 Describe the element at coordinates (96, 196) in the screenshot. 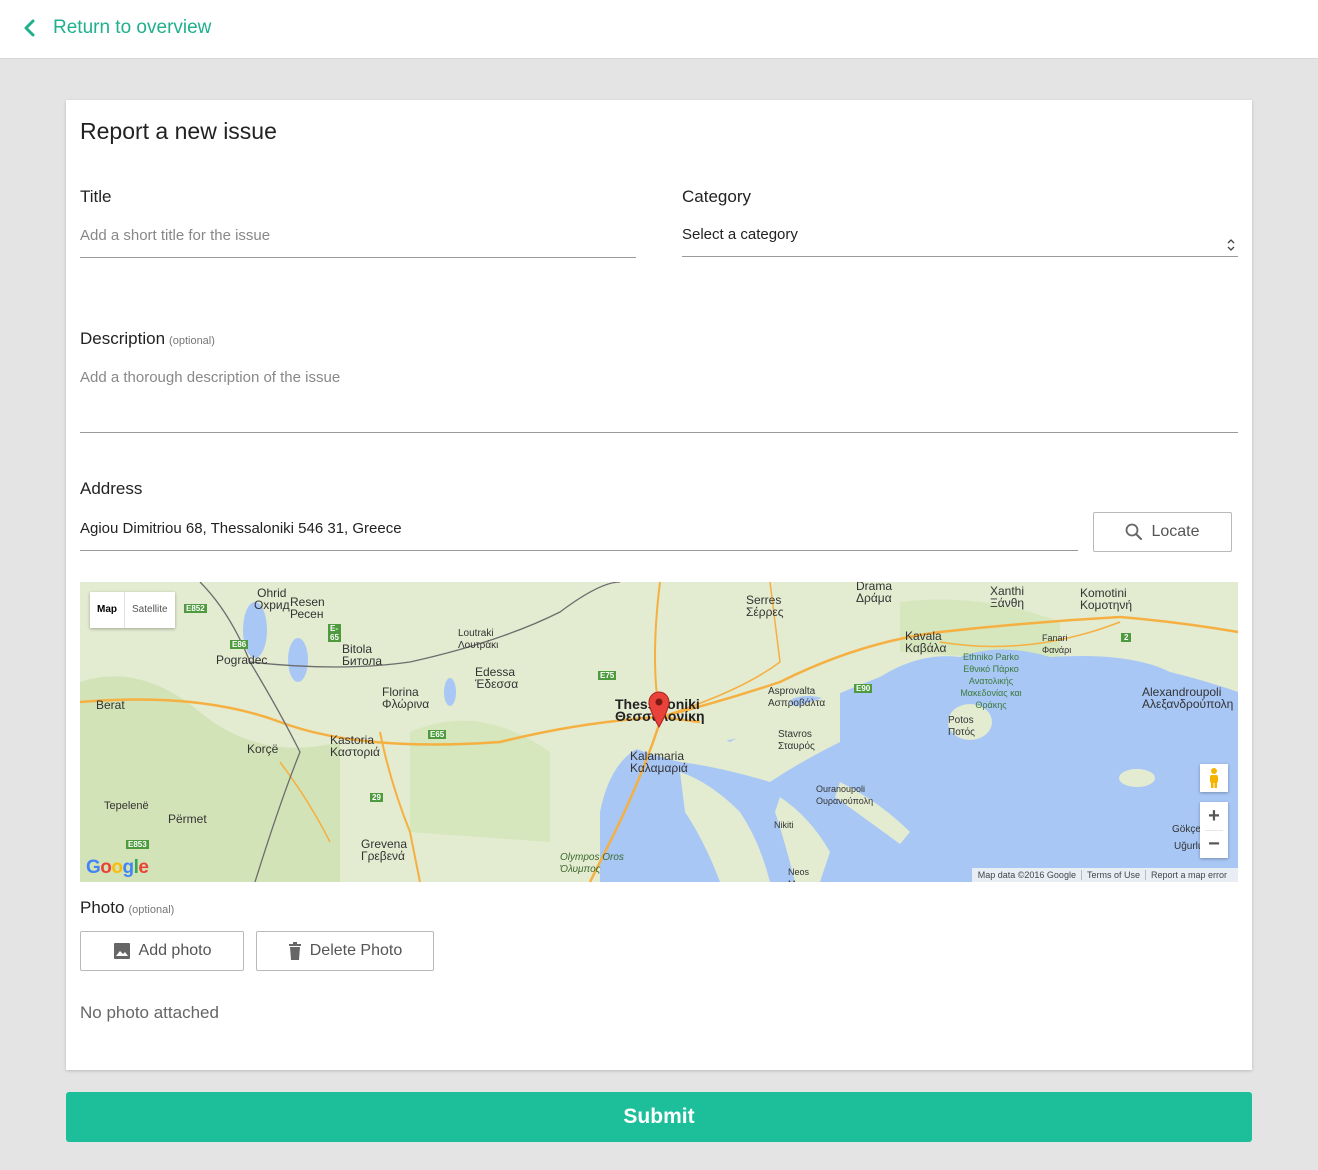

I see `title-field-label: Title` at that location.